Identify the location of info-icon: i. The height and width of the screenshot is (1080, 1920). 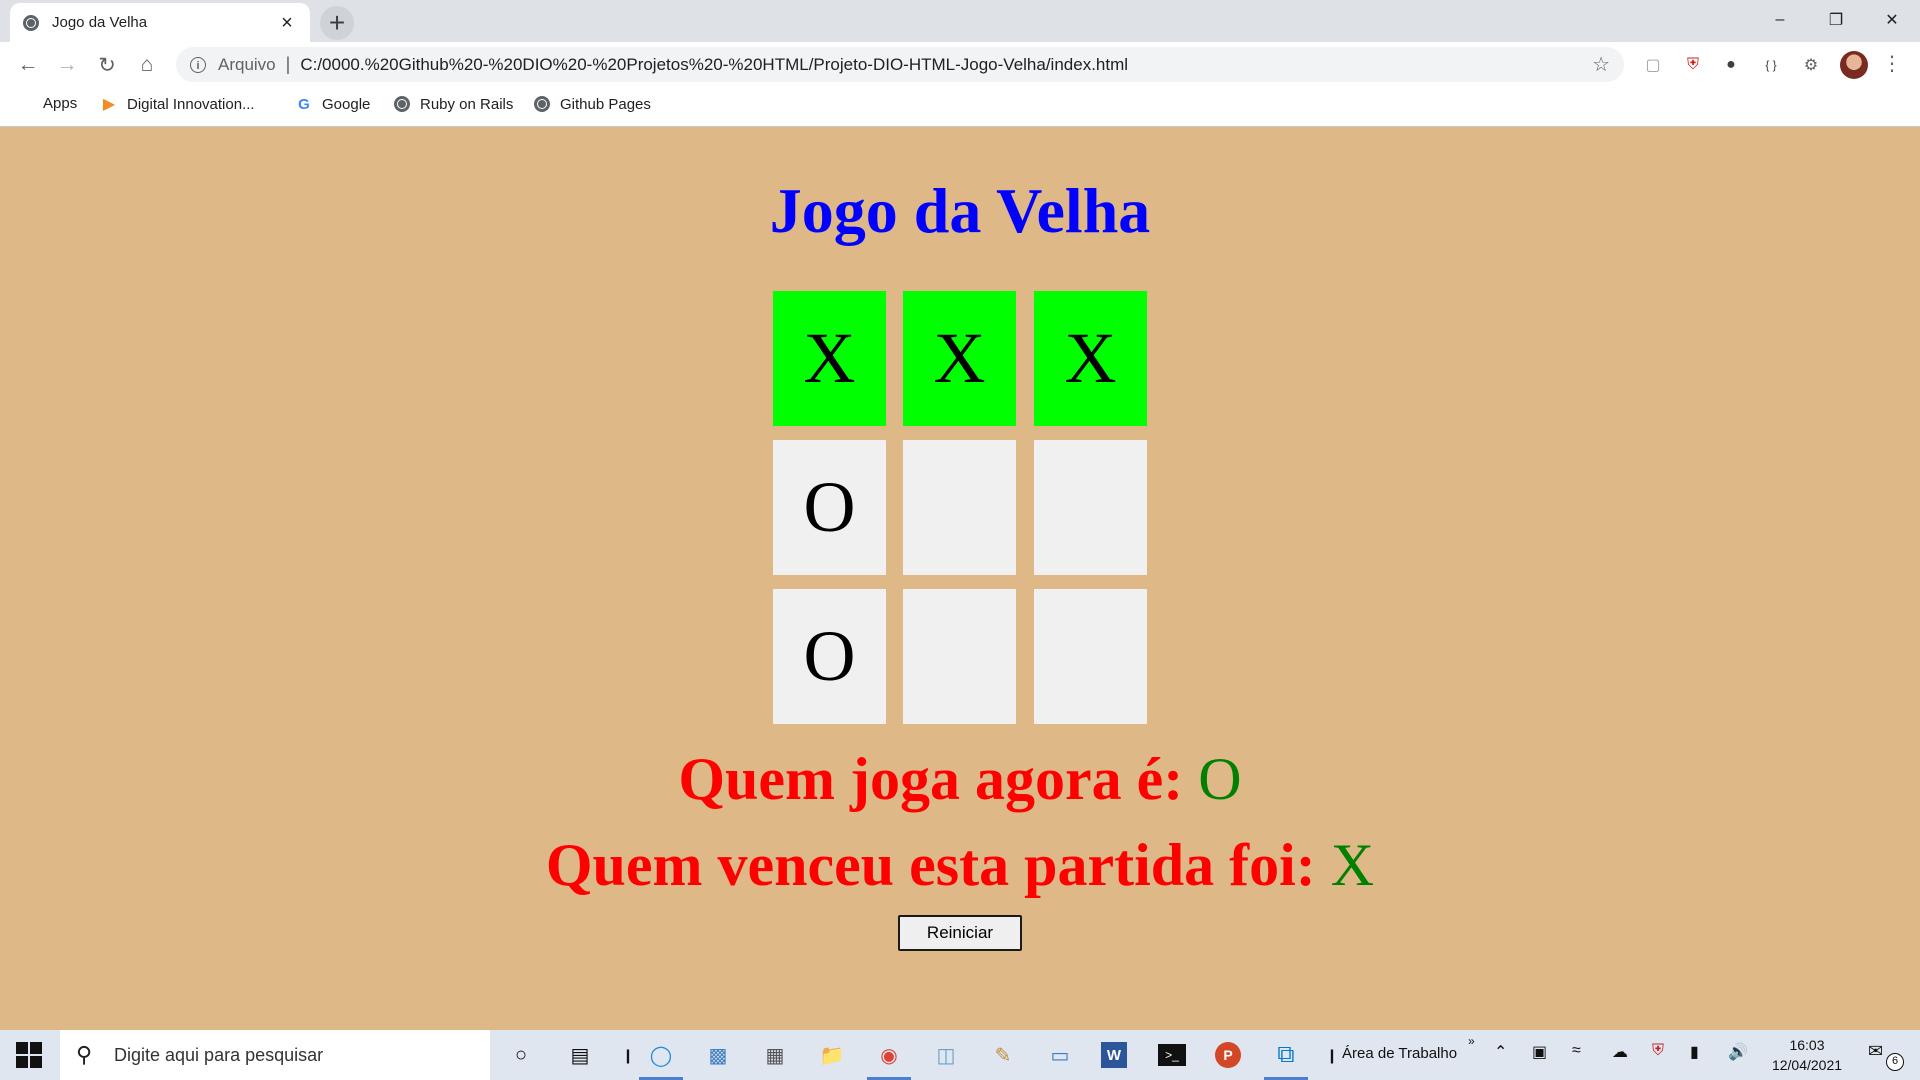
(198, 64).